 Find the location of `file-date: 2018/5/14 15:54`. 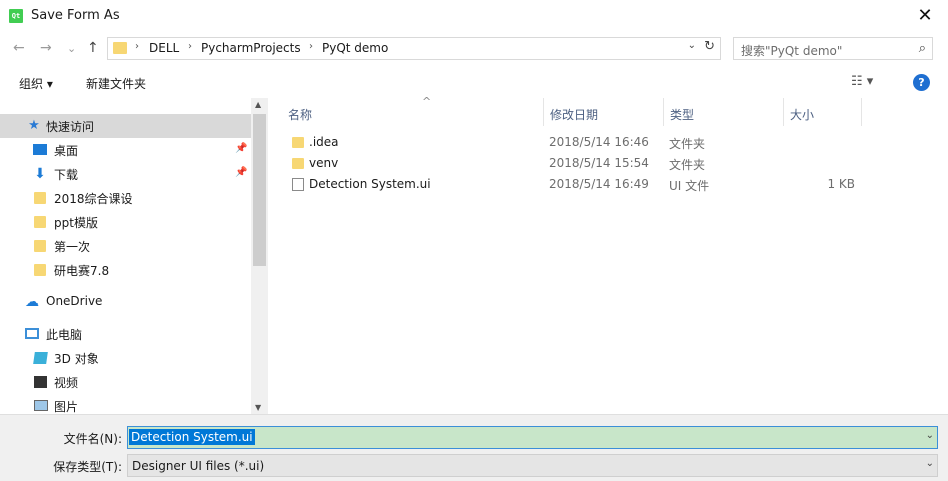

file-date: 2018/5/14 15:54 is located at coordinates (599, 163).